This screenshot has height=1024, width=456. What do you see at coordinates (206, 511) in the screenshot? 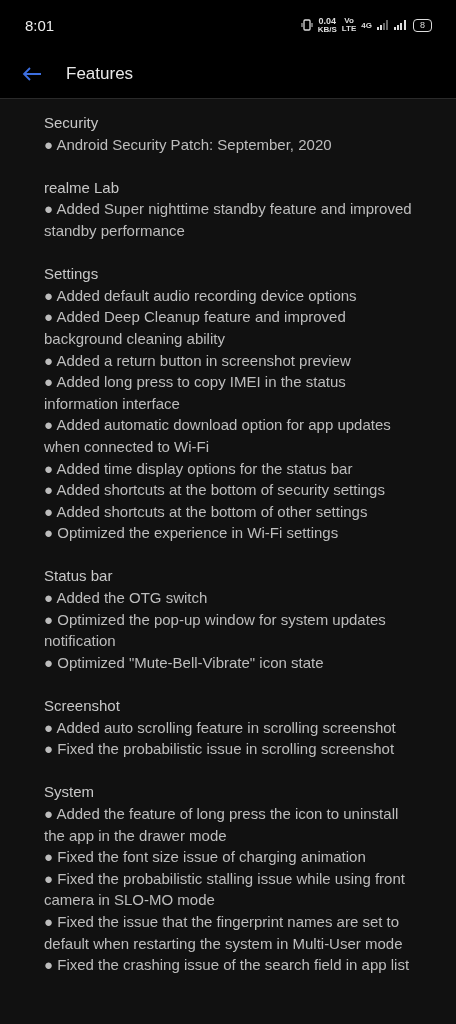
I see `feature-item: ● Added shortcuts at the bottom of other settings` at bounding box center [206, 511].